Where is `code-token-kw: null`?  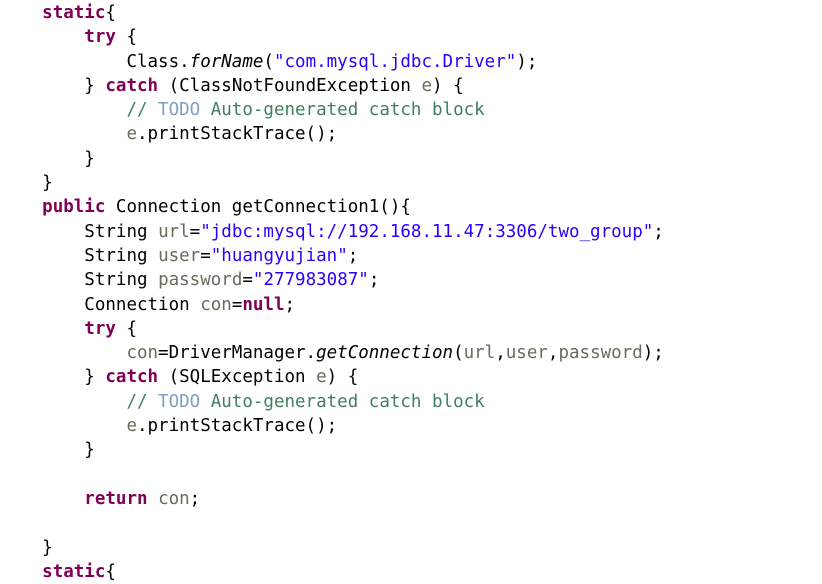 code-token-kw: null is located at coordinates (263, 304).